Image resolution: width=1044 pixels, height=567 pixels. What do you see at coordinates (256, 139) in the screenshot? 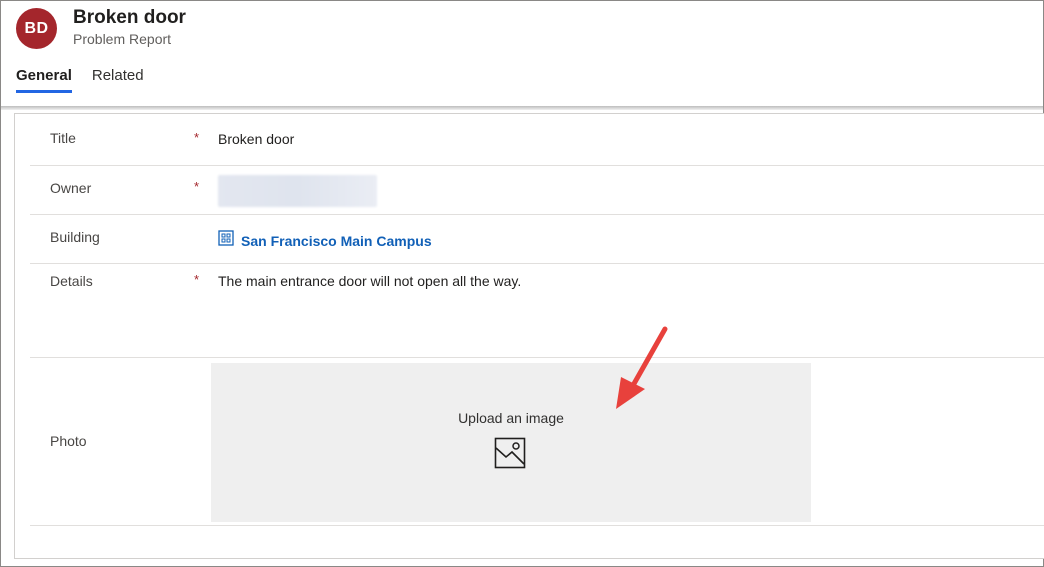
I see `title-field: Broken door` at bounding box center [256, 139].